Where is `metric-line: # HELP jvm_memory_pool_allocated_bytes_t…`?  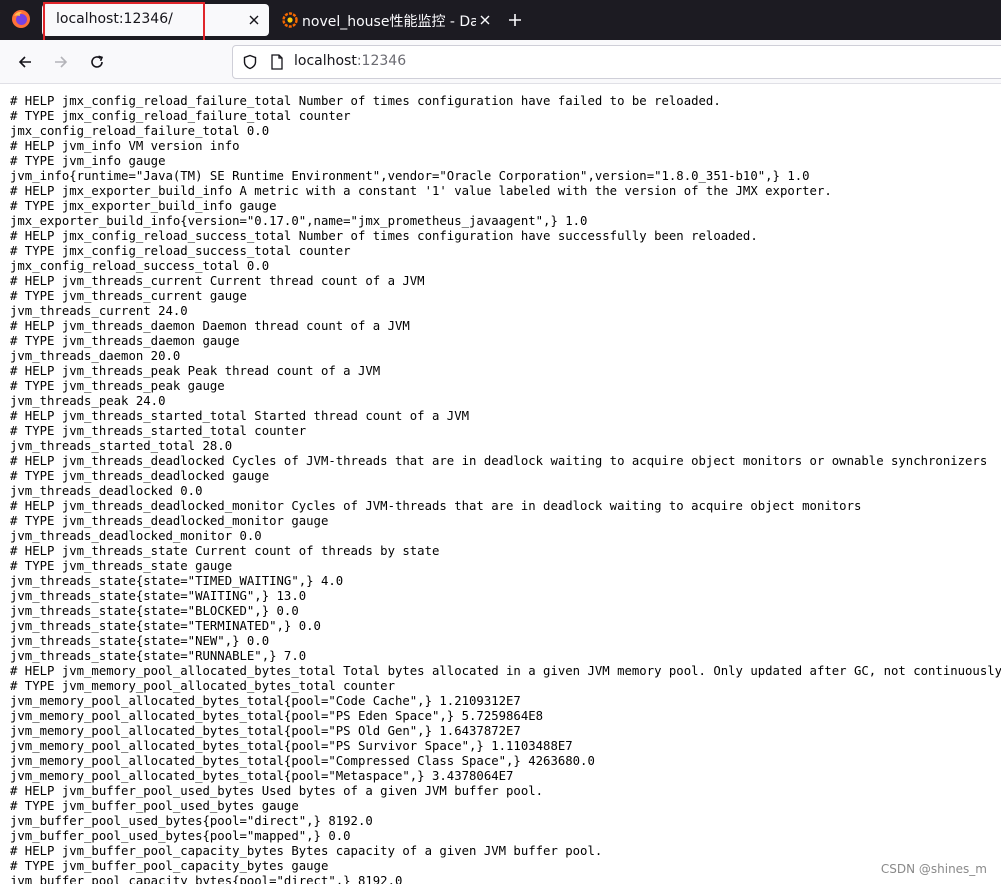 metric-line: # HELP jvm_memory_pool_allocated_bytes_t… is located at coordinates (505, 671).